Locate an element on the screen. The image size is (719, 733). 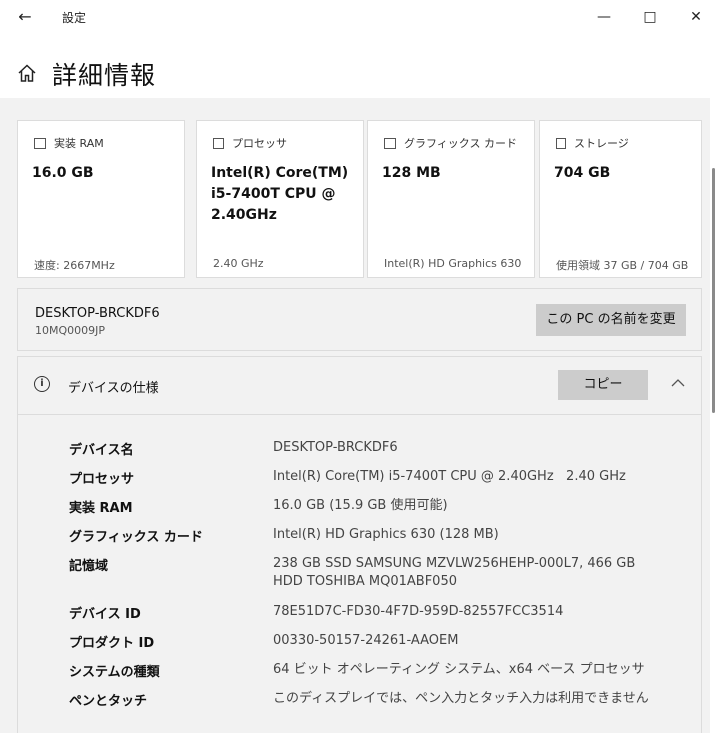
maximize-icon: □ is located at coordinates (650, 17).